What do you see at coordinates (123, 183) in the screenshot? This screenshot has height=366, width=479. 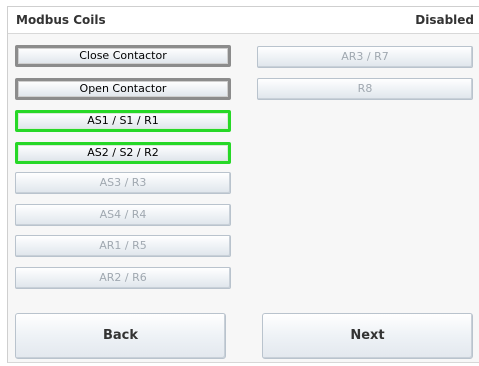 I see `as3-r3-button: AS3 / R3` at bounding box center [123, 183].